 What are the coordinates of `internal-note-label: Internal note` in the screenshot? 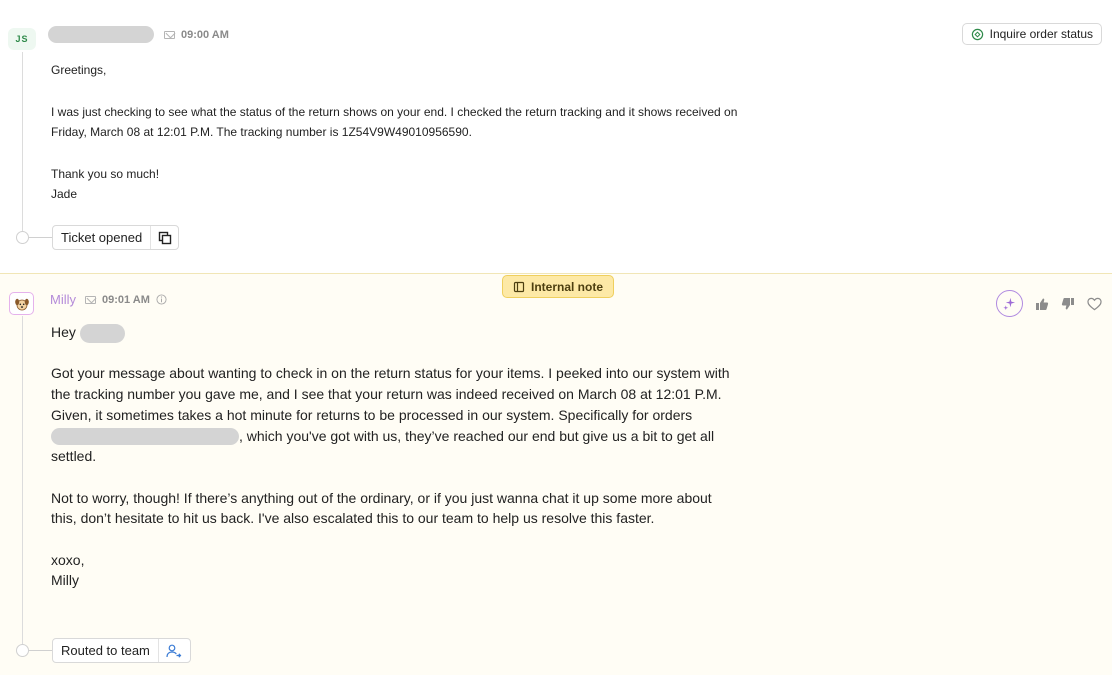 It's located at (567, 286).